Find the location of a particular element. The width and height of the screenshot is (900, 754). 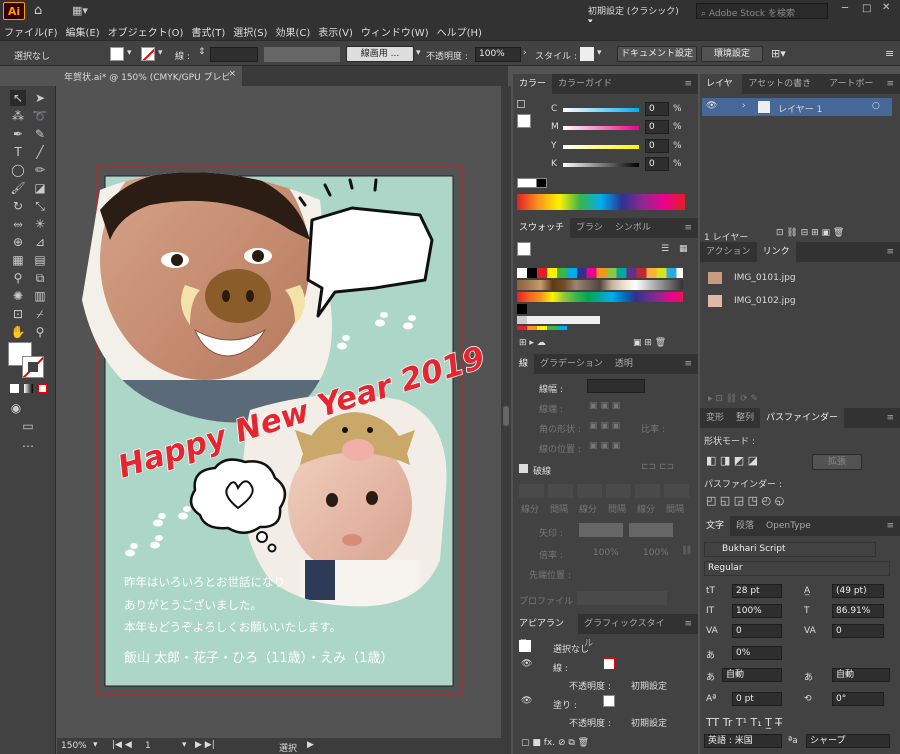

language-select: 英語 : 米国 is located at coordinates (743, 741).